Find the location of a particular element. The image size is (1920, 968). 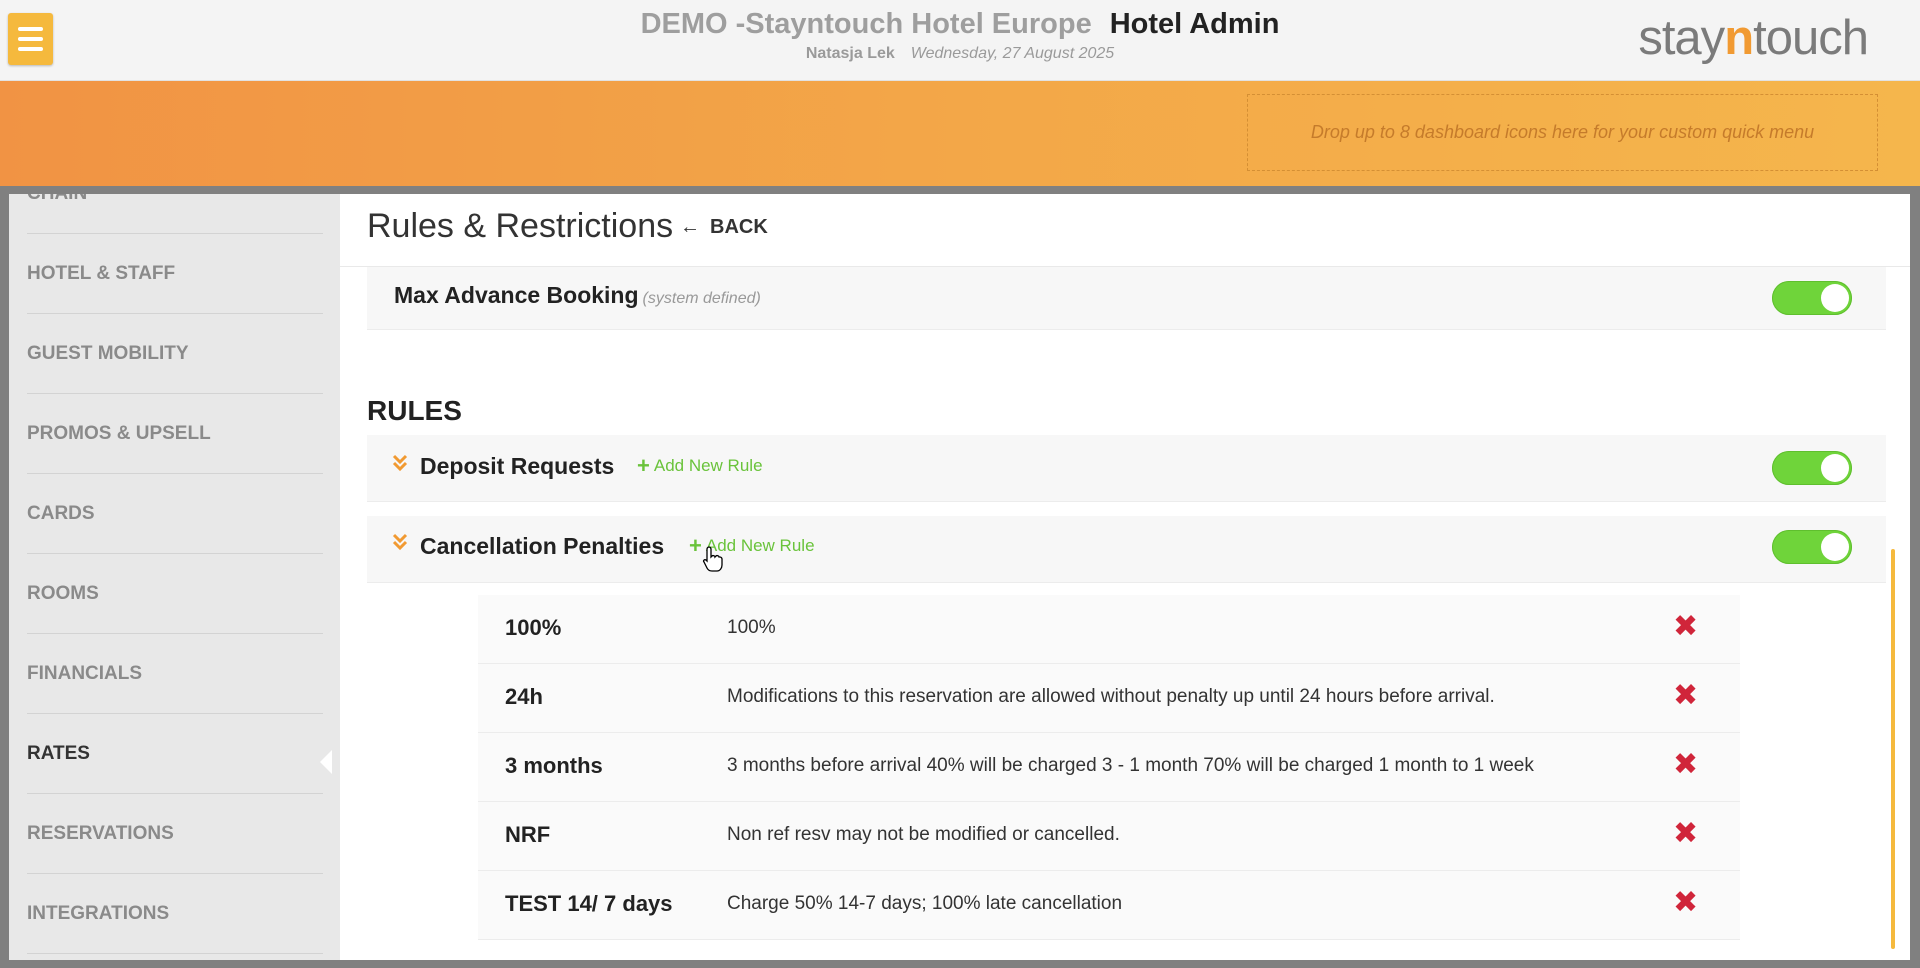

logo-part: touch is located at coordinates (1811, 38).